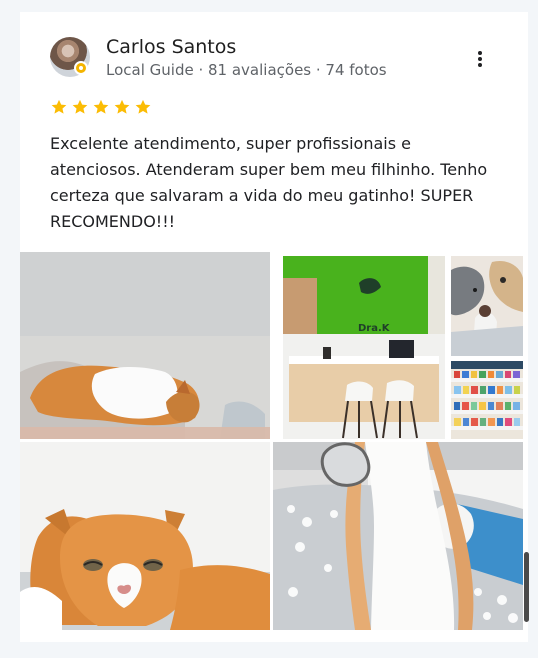 This screenshot has height=658, width=538. What do you see at coordinates (526, 587) in the screenshot?
I see `scrollbar` at bounding box center [526, 587].